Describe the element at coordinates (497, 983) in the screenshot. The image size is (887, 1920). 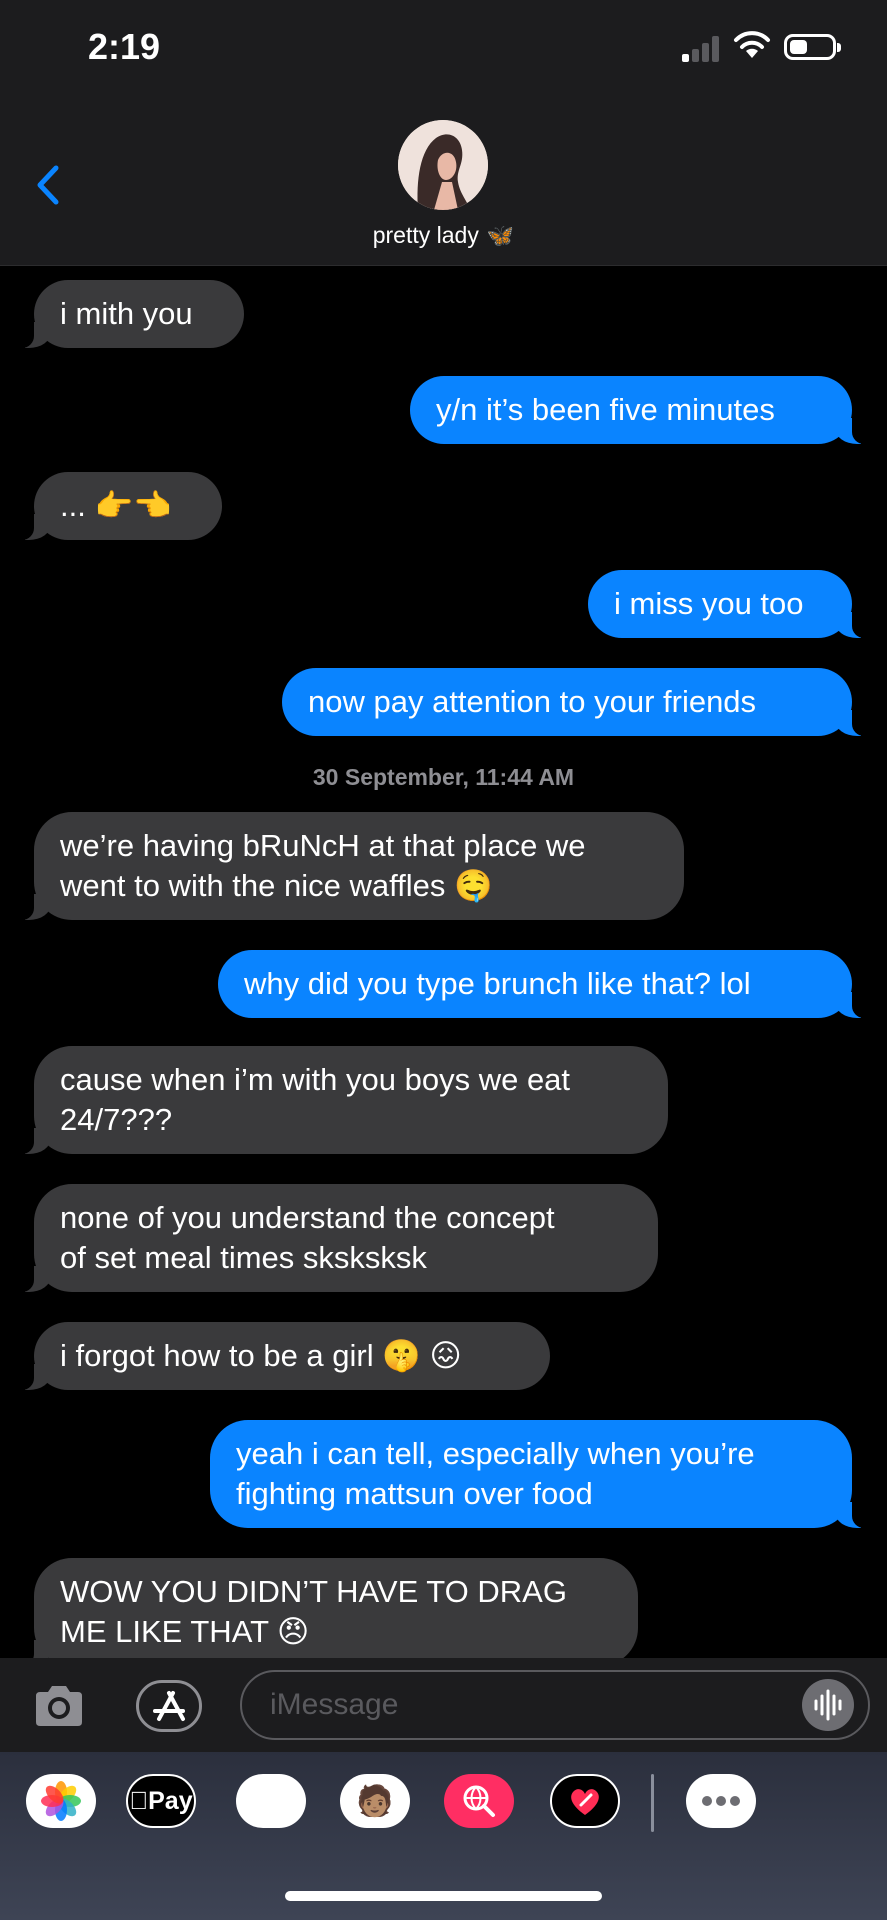
I see `message-text: why did you type brunch like that? lol` at that location.